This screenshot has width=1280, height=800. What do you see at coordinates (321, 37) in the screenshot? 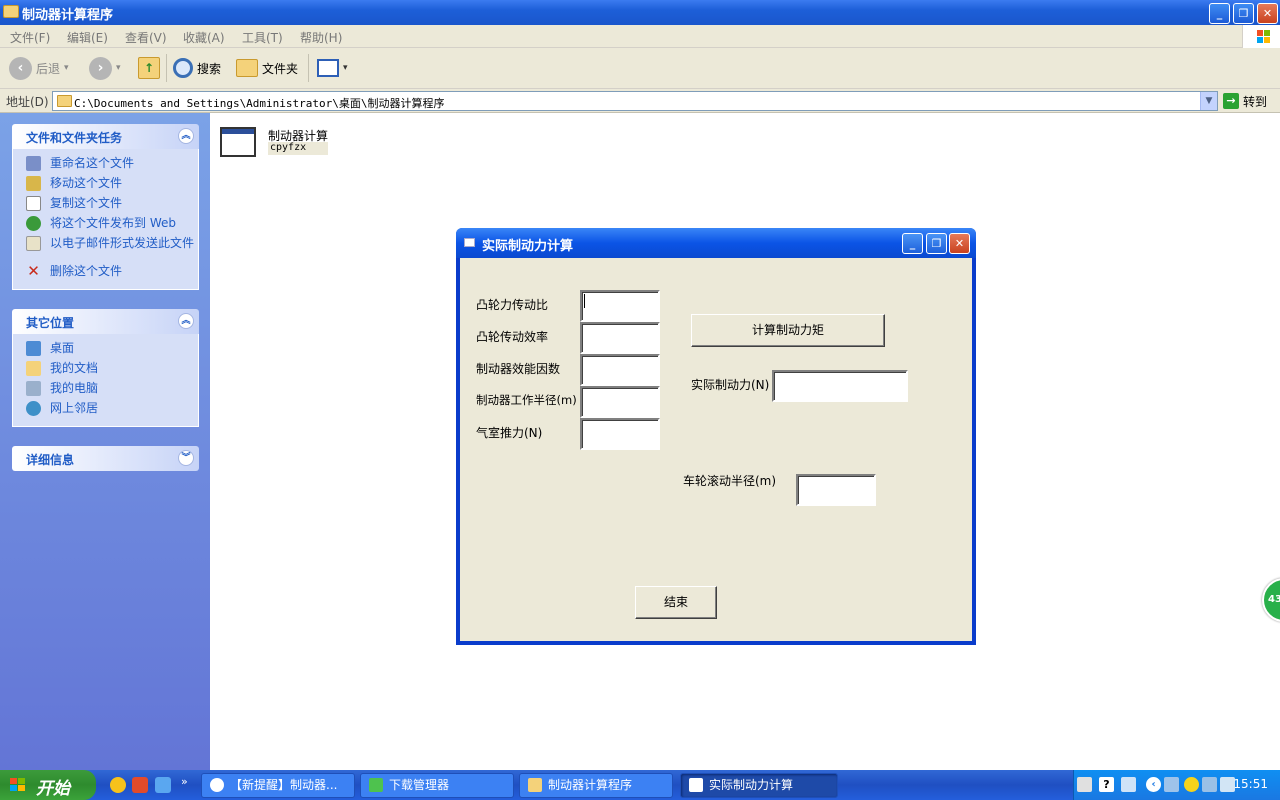
I see `menu-help: 帮助(H)` at bounding box center [321, 37].